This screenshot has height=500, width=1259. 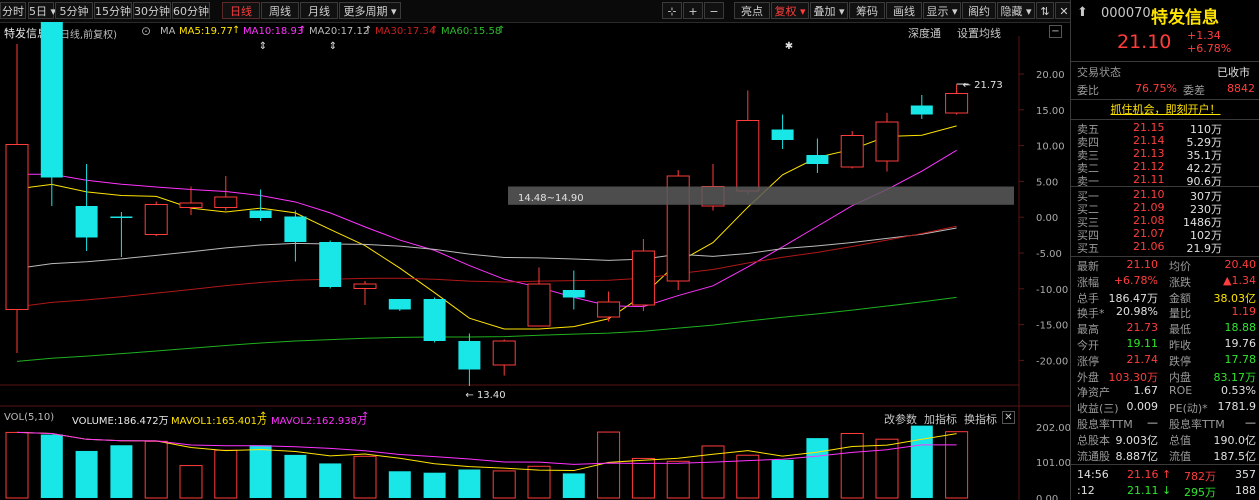 What do you see at coordinates (319, 10) in the screenshot?
I see `period-tab-8: 月线` at bounding box center [319, 10].